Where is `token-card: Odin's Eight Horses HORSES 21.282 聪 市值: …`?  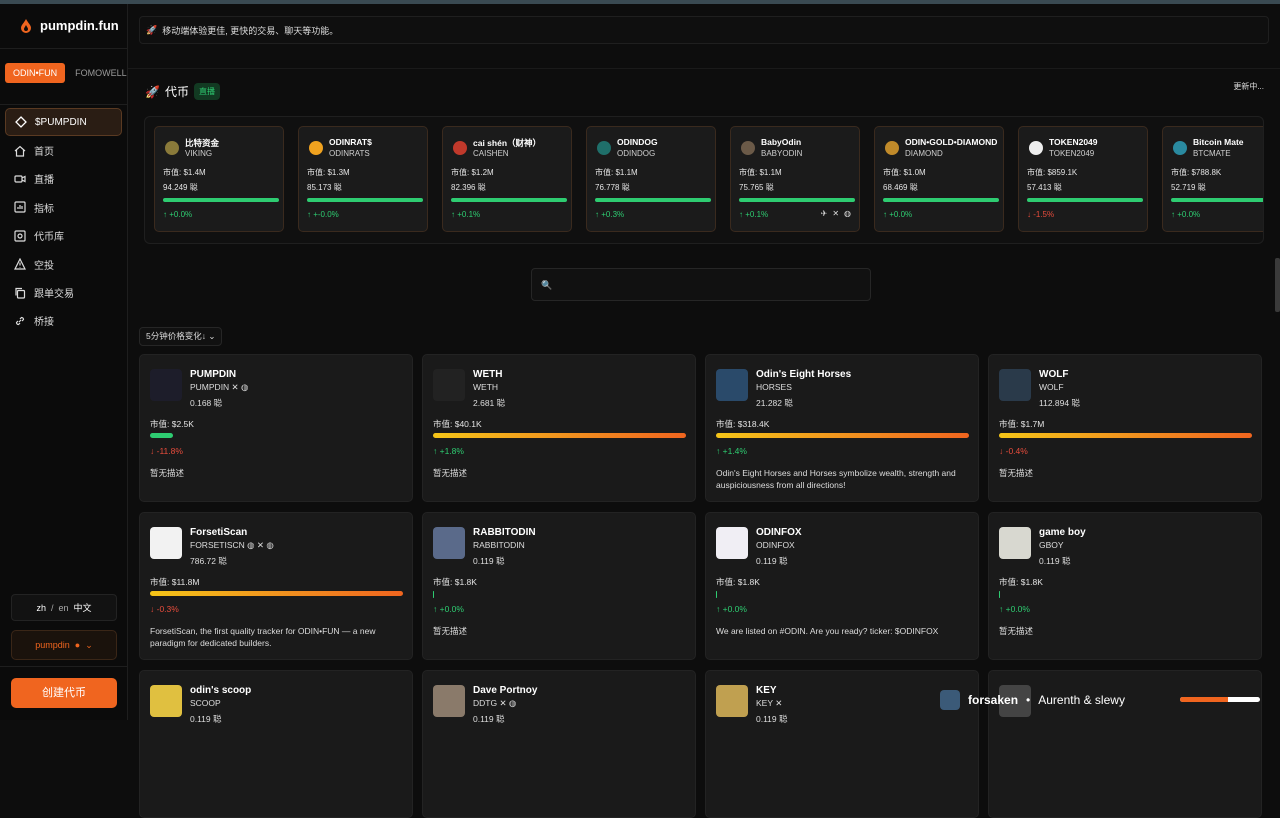
token-card: Odin's Eight Horses HORSES 21.282 聪 市值: … is located at coordinates (842, 428).